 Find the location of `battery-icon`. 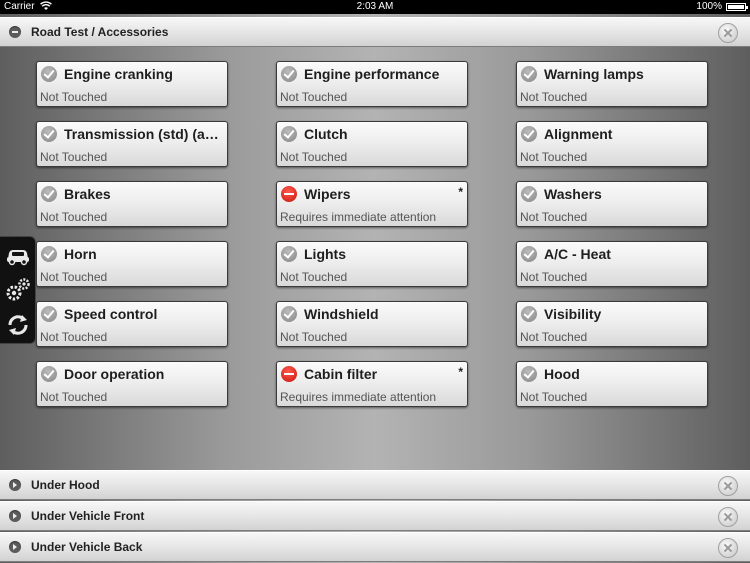

battery-icon is located at coordinates (737, 7).